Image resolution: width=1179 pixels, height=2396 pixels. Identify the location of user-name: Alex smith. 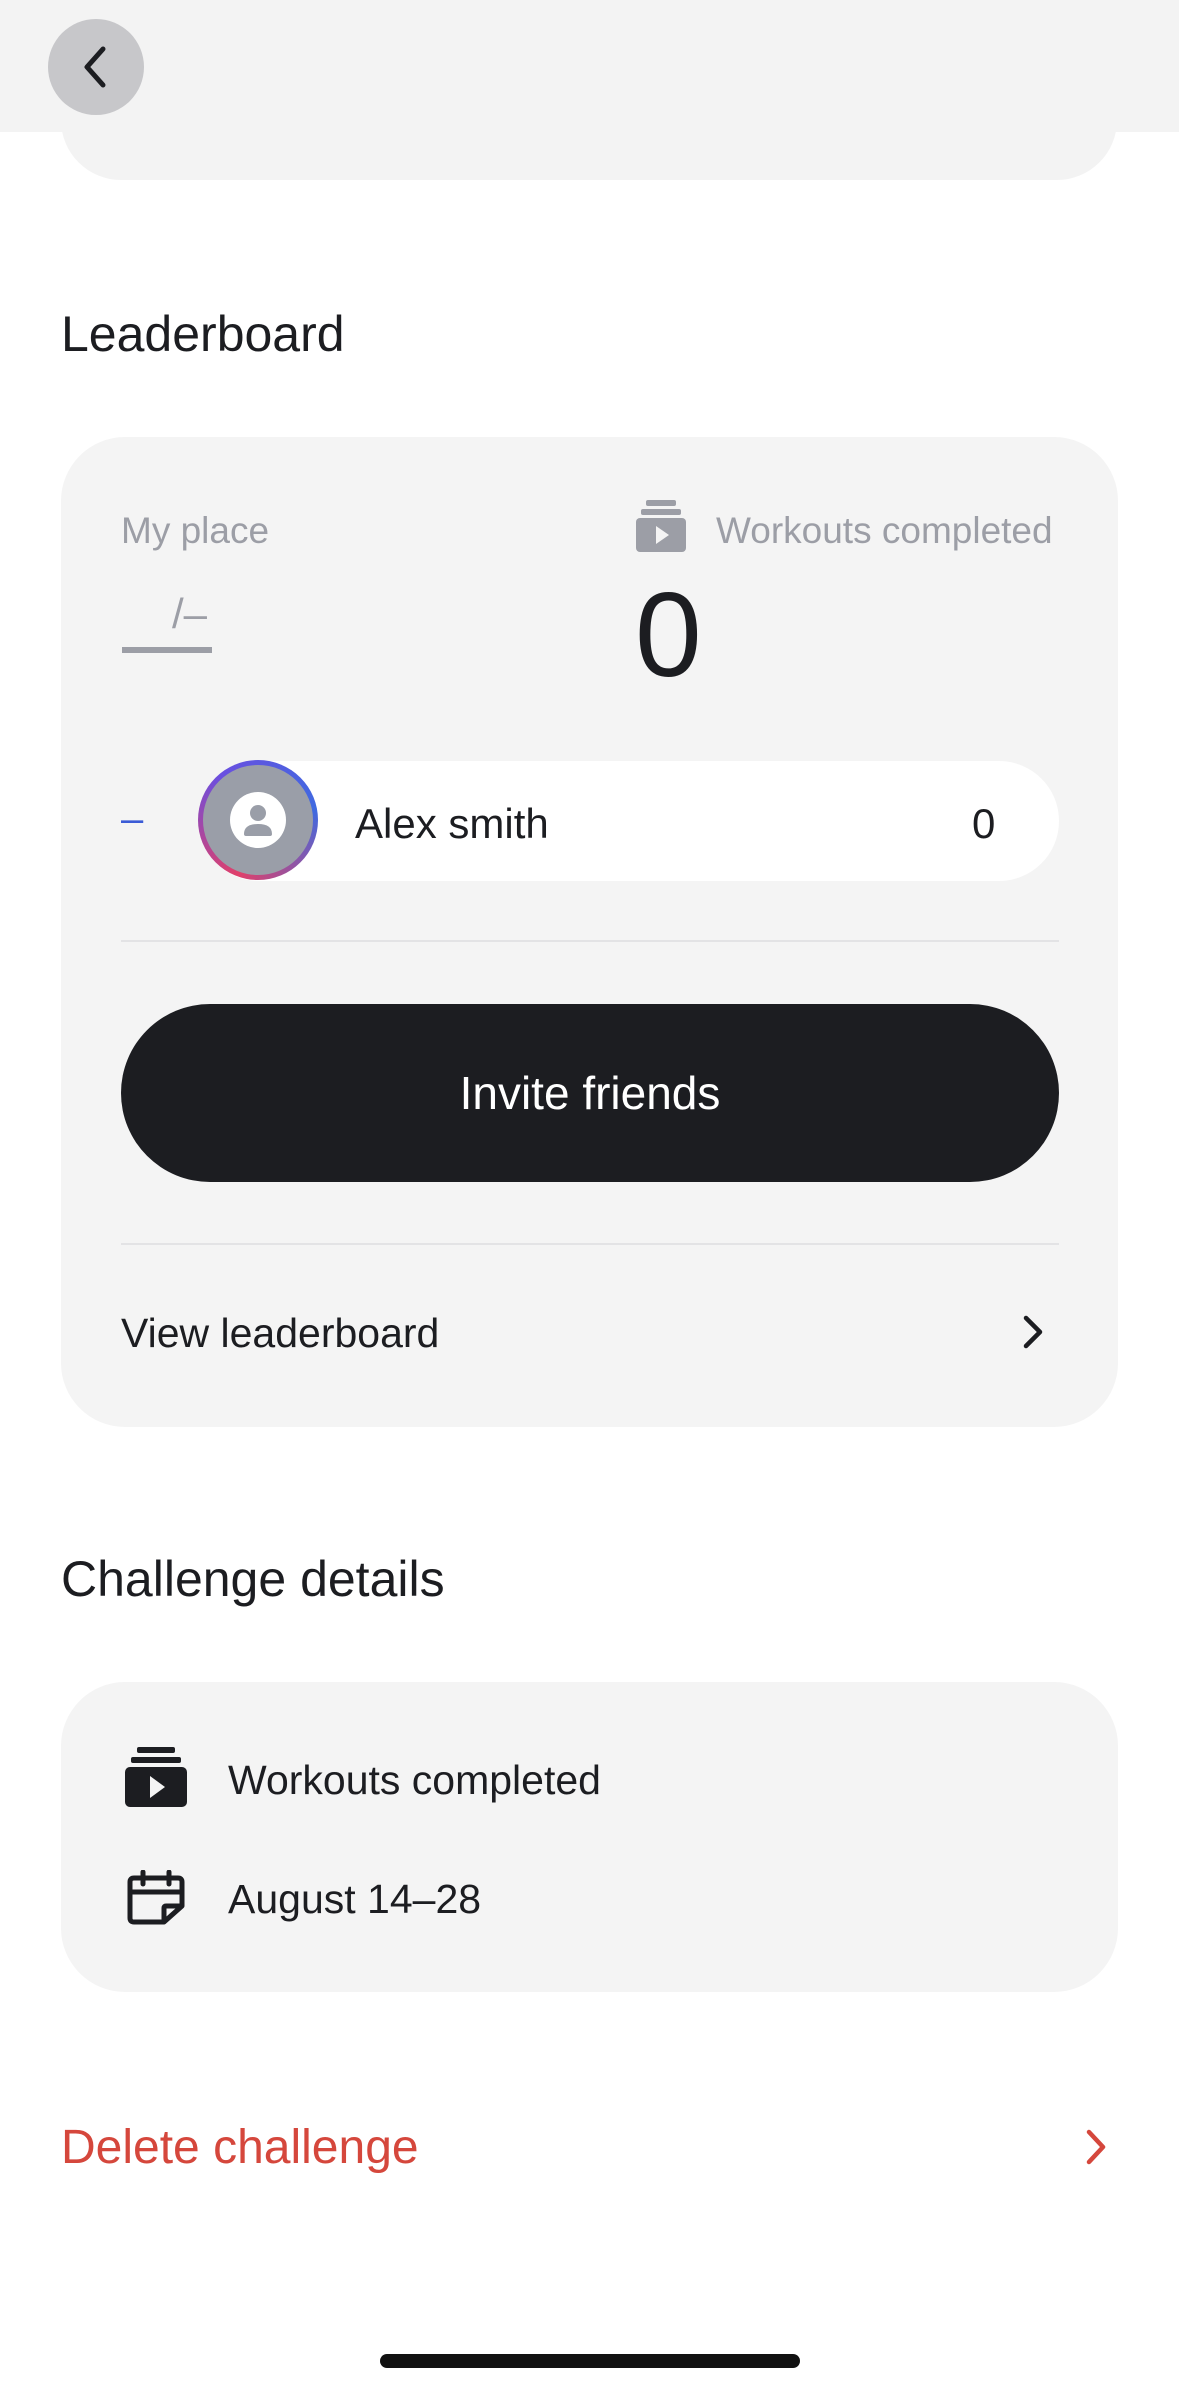
(452, 823).